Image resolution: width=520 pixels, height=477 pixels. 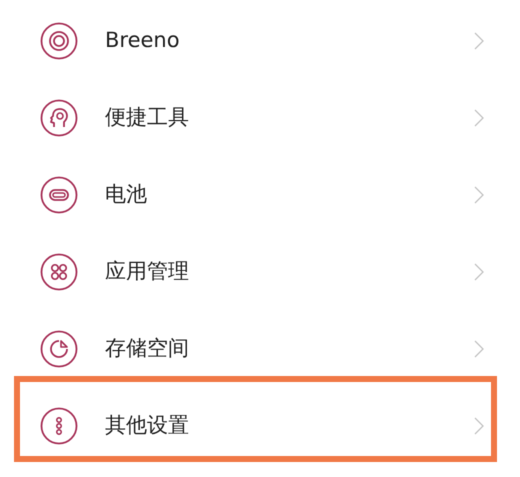 I want to click on target-icon, so click(x=59, y=41).